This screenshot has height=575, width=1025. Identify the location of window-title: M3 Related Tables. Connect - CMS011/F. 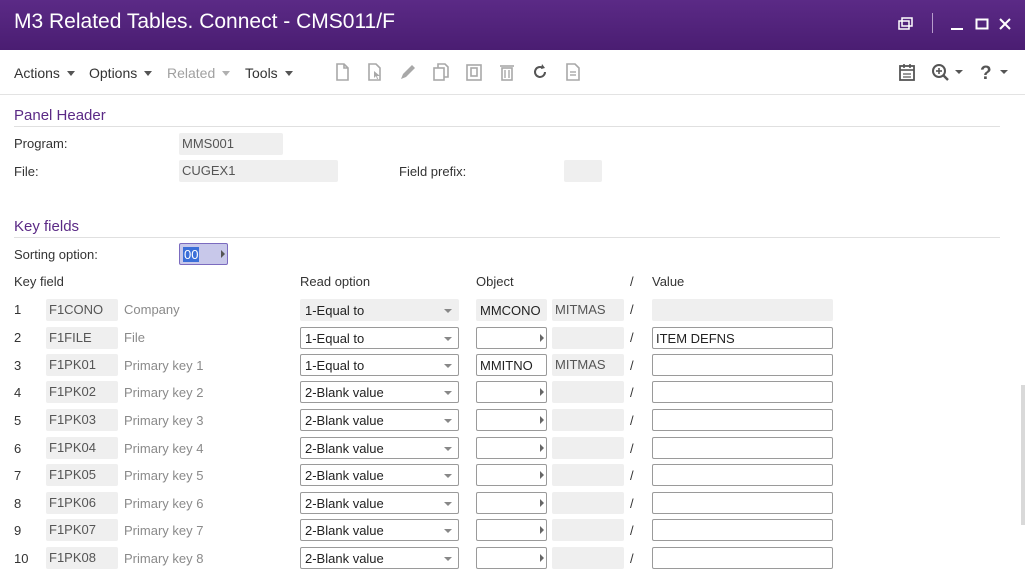
(204, 21).